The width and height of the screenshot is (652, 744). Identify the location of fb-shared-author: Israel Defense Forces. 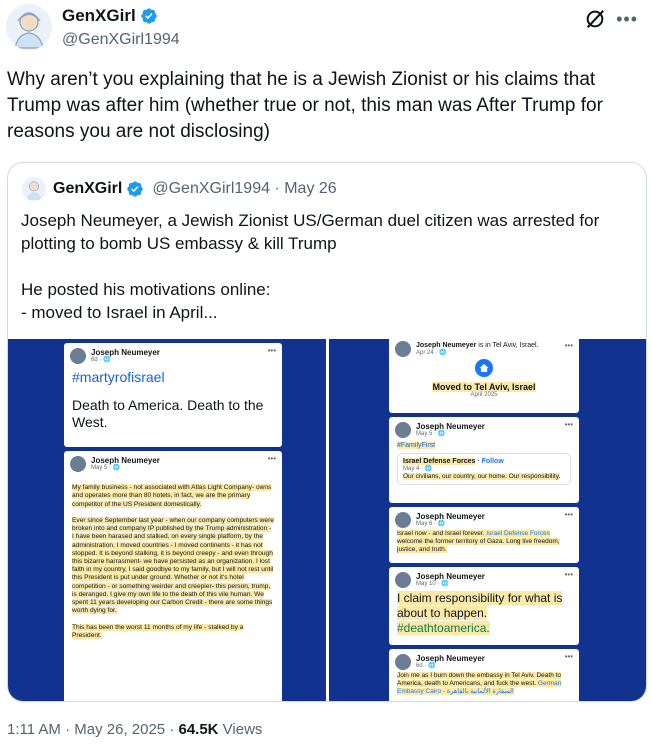
(439, 461).